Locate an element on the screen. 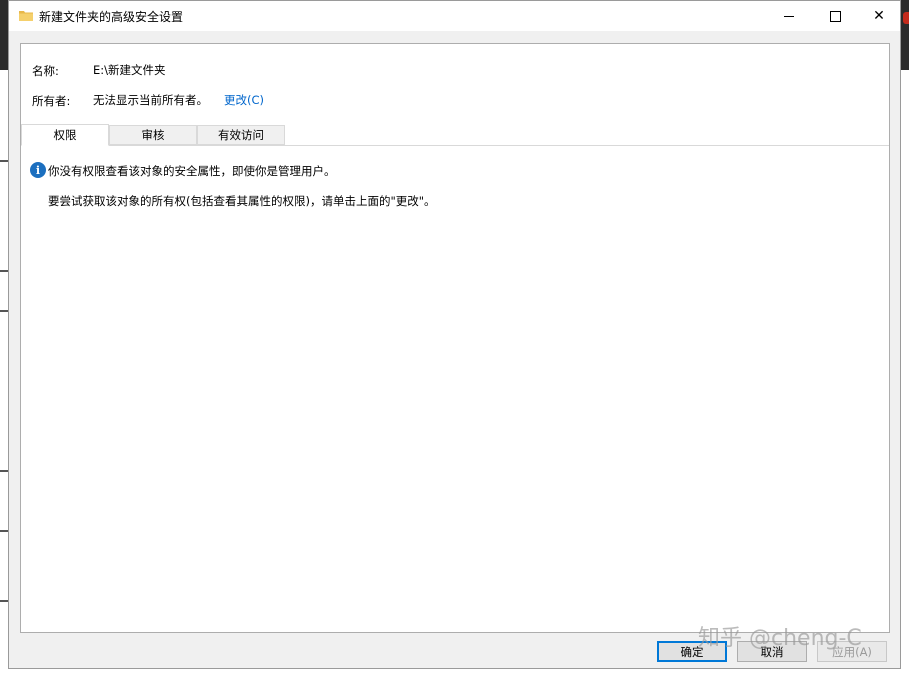 The height and width of the screenshot is (677, 909). maximize-icon is located at coordinates (835, 16).